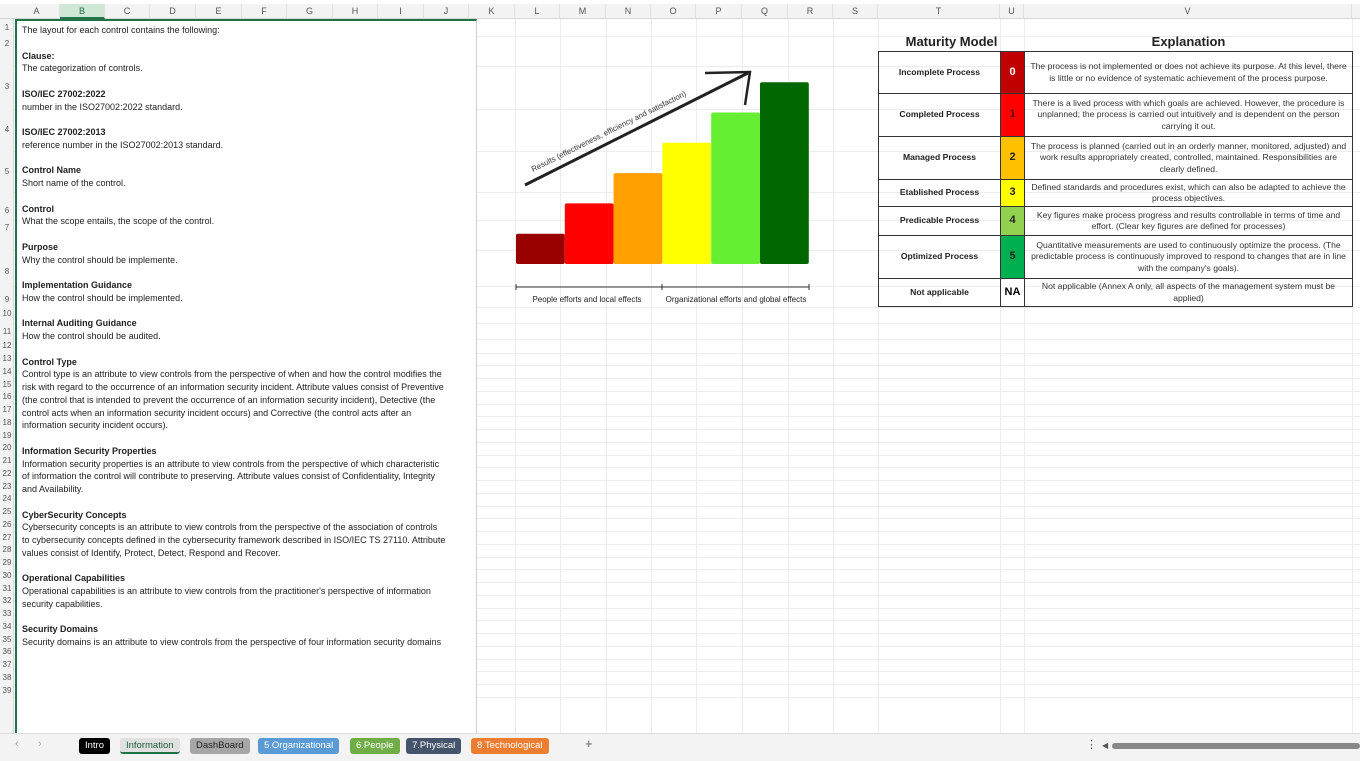  What do you see at coordinates (310, 11) in the screenshot?
I see `column-header-G: G` at bounding box center [310, 11].